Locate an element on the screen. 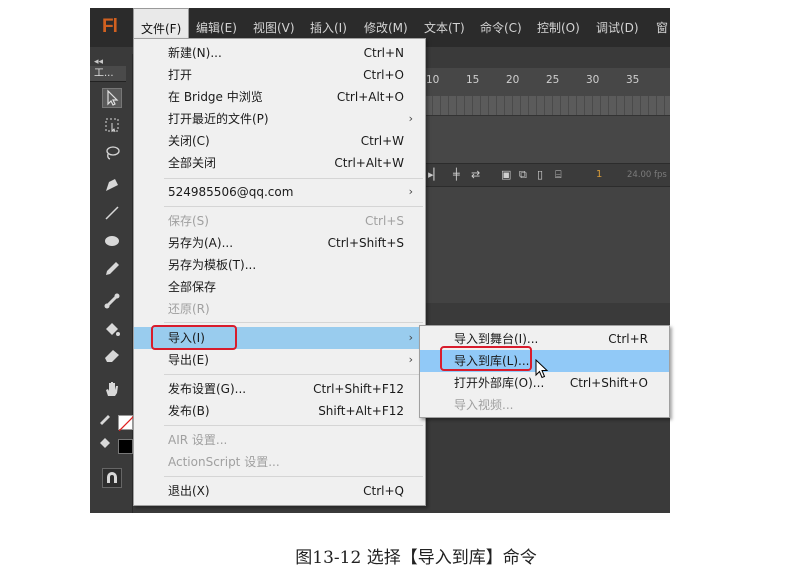 Image resolution: width=797 pixels, height=578 pixels. snap-magnet-icon is located at coordinates (112, 478).